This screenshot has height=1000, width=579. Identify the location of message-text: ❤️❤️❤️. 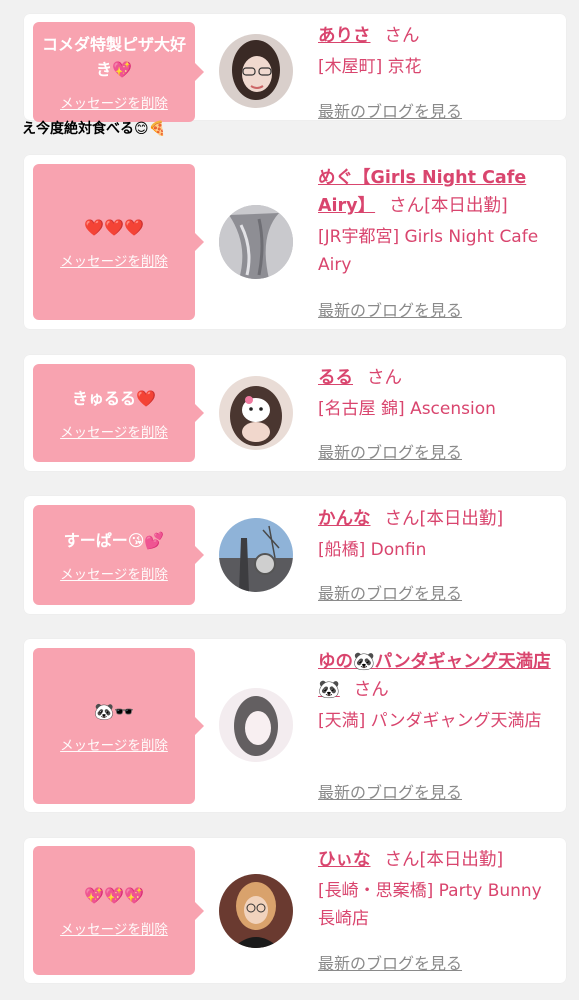
(114, 227).